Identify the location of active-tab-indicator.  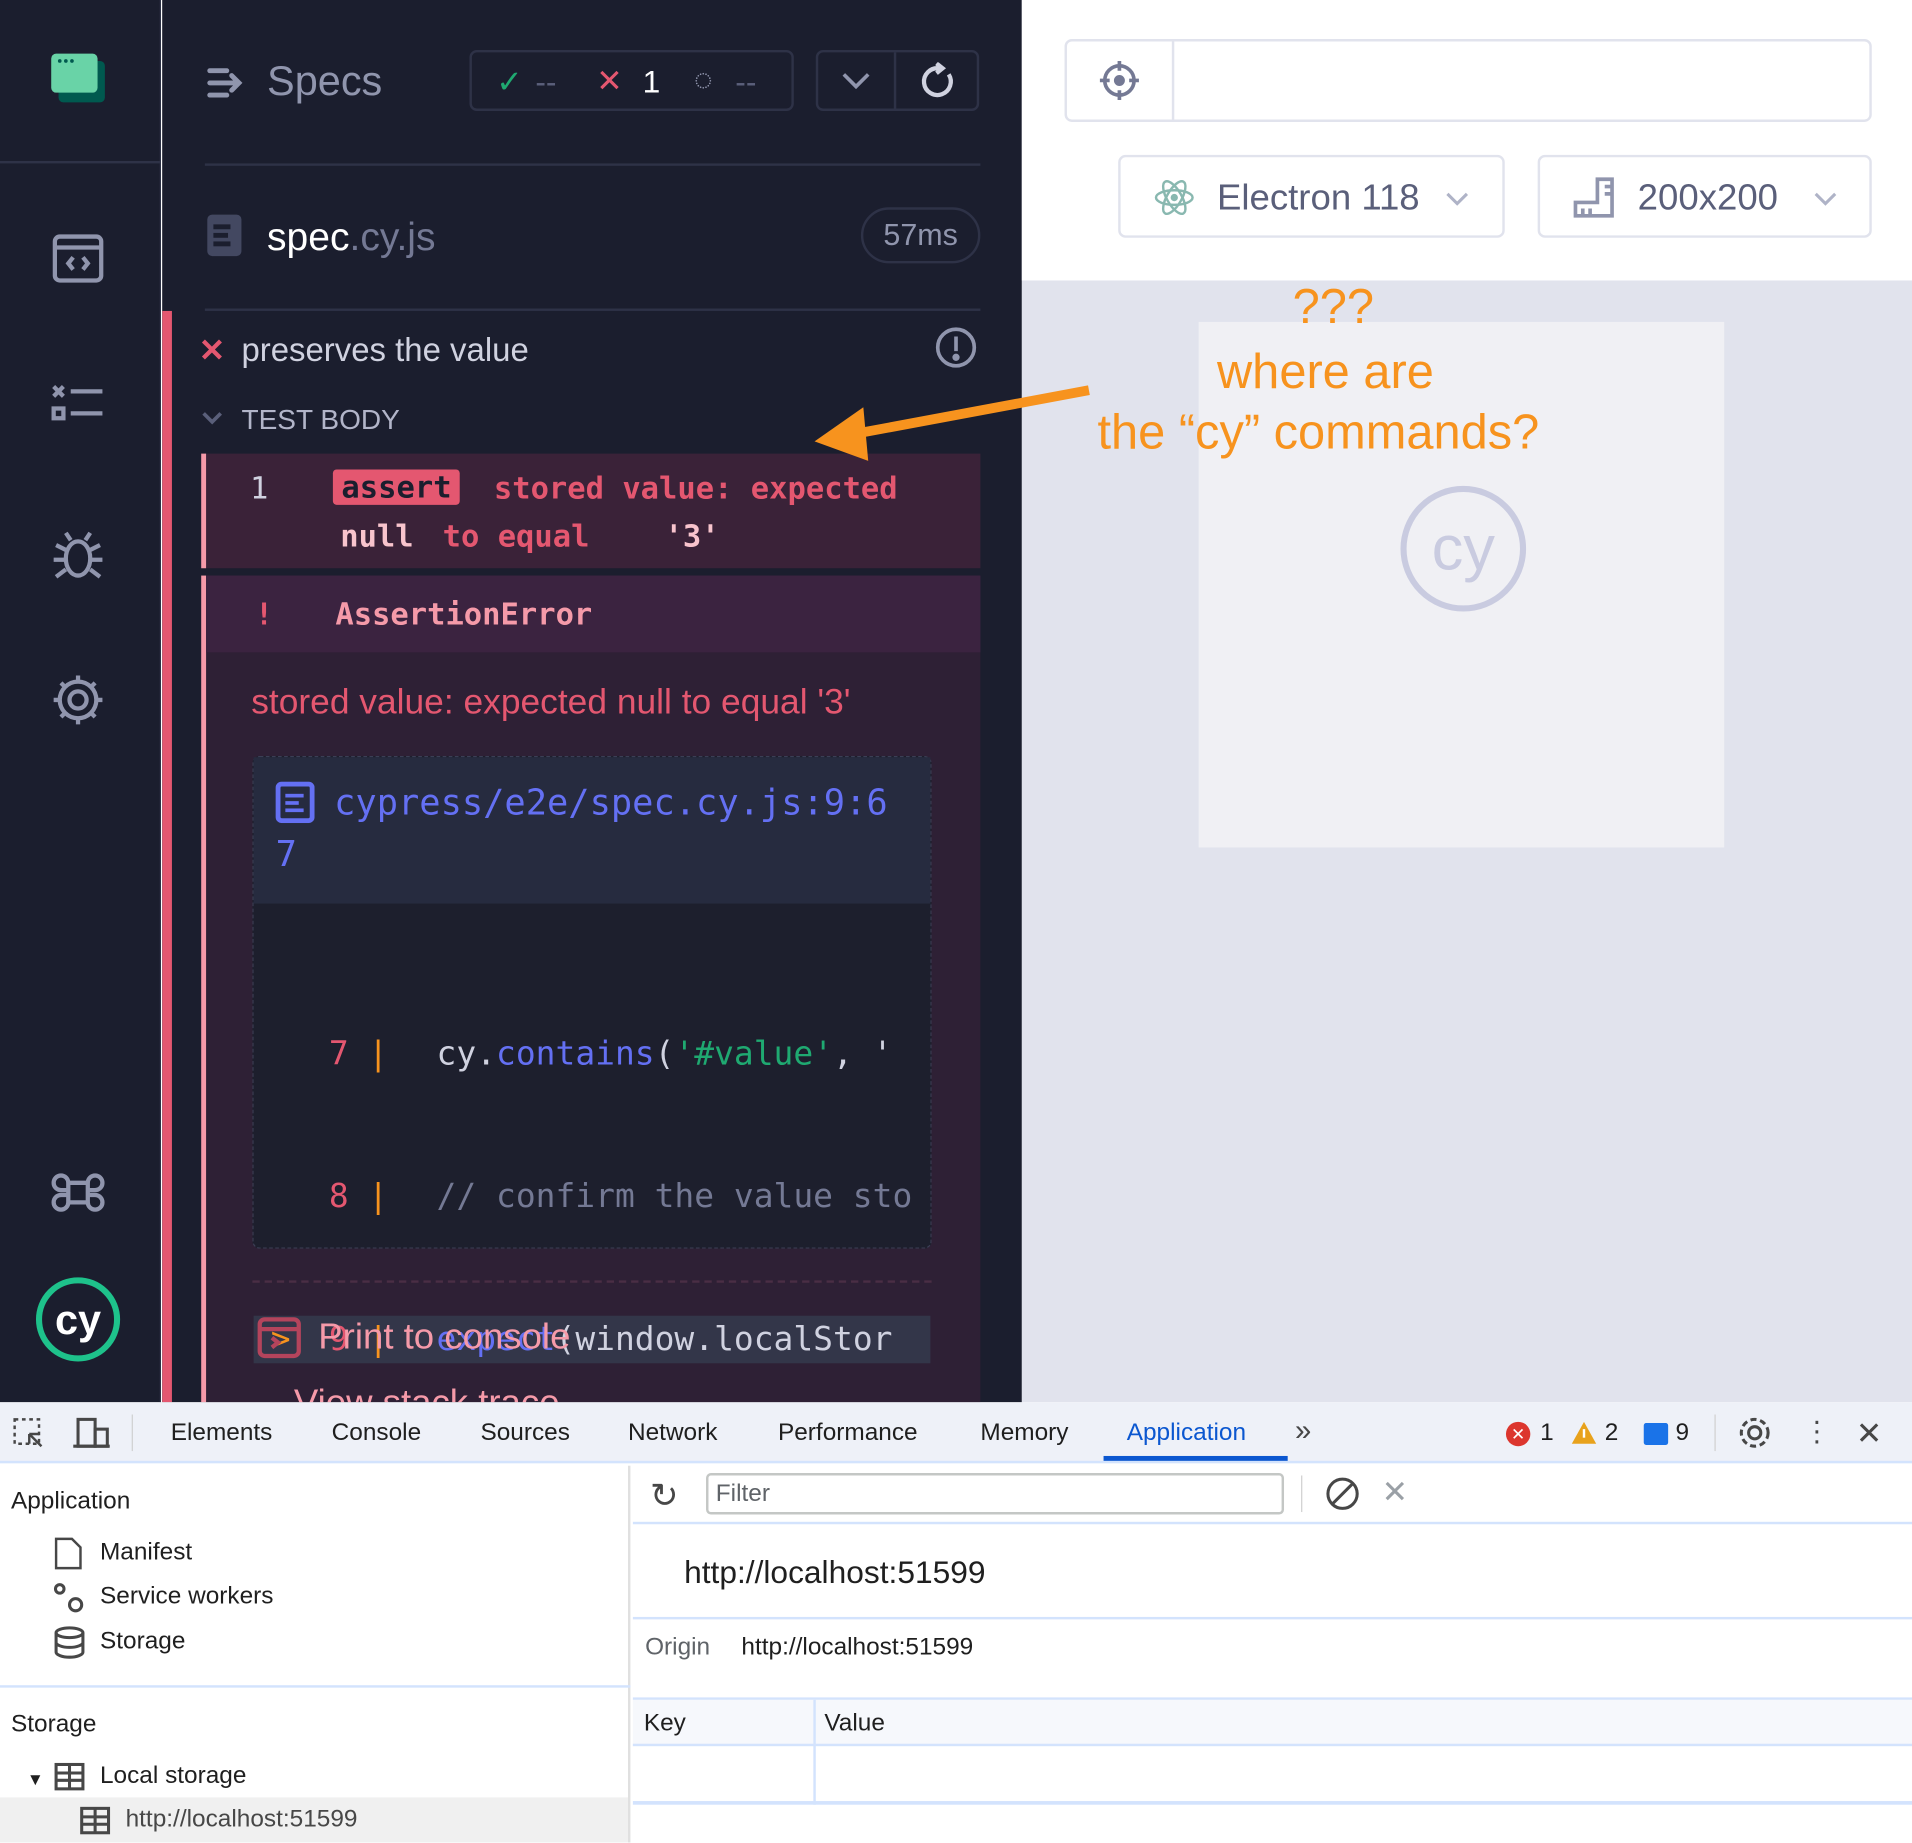
(1195, 1458).